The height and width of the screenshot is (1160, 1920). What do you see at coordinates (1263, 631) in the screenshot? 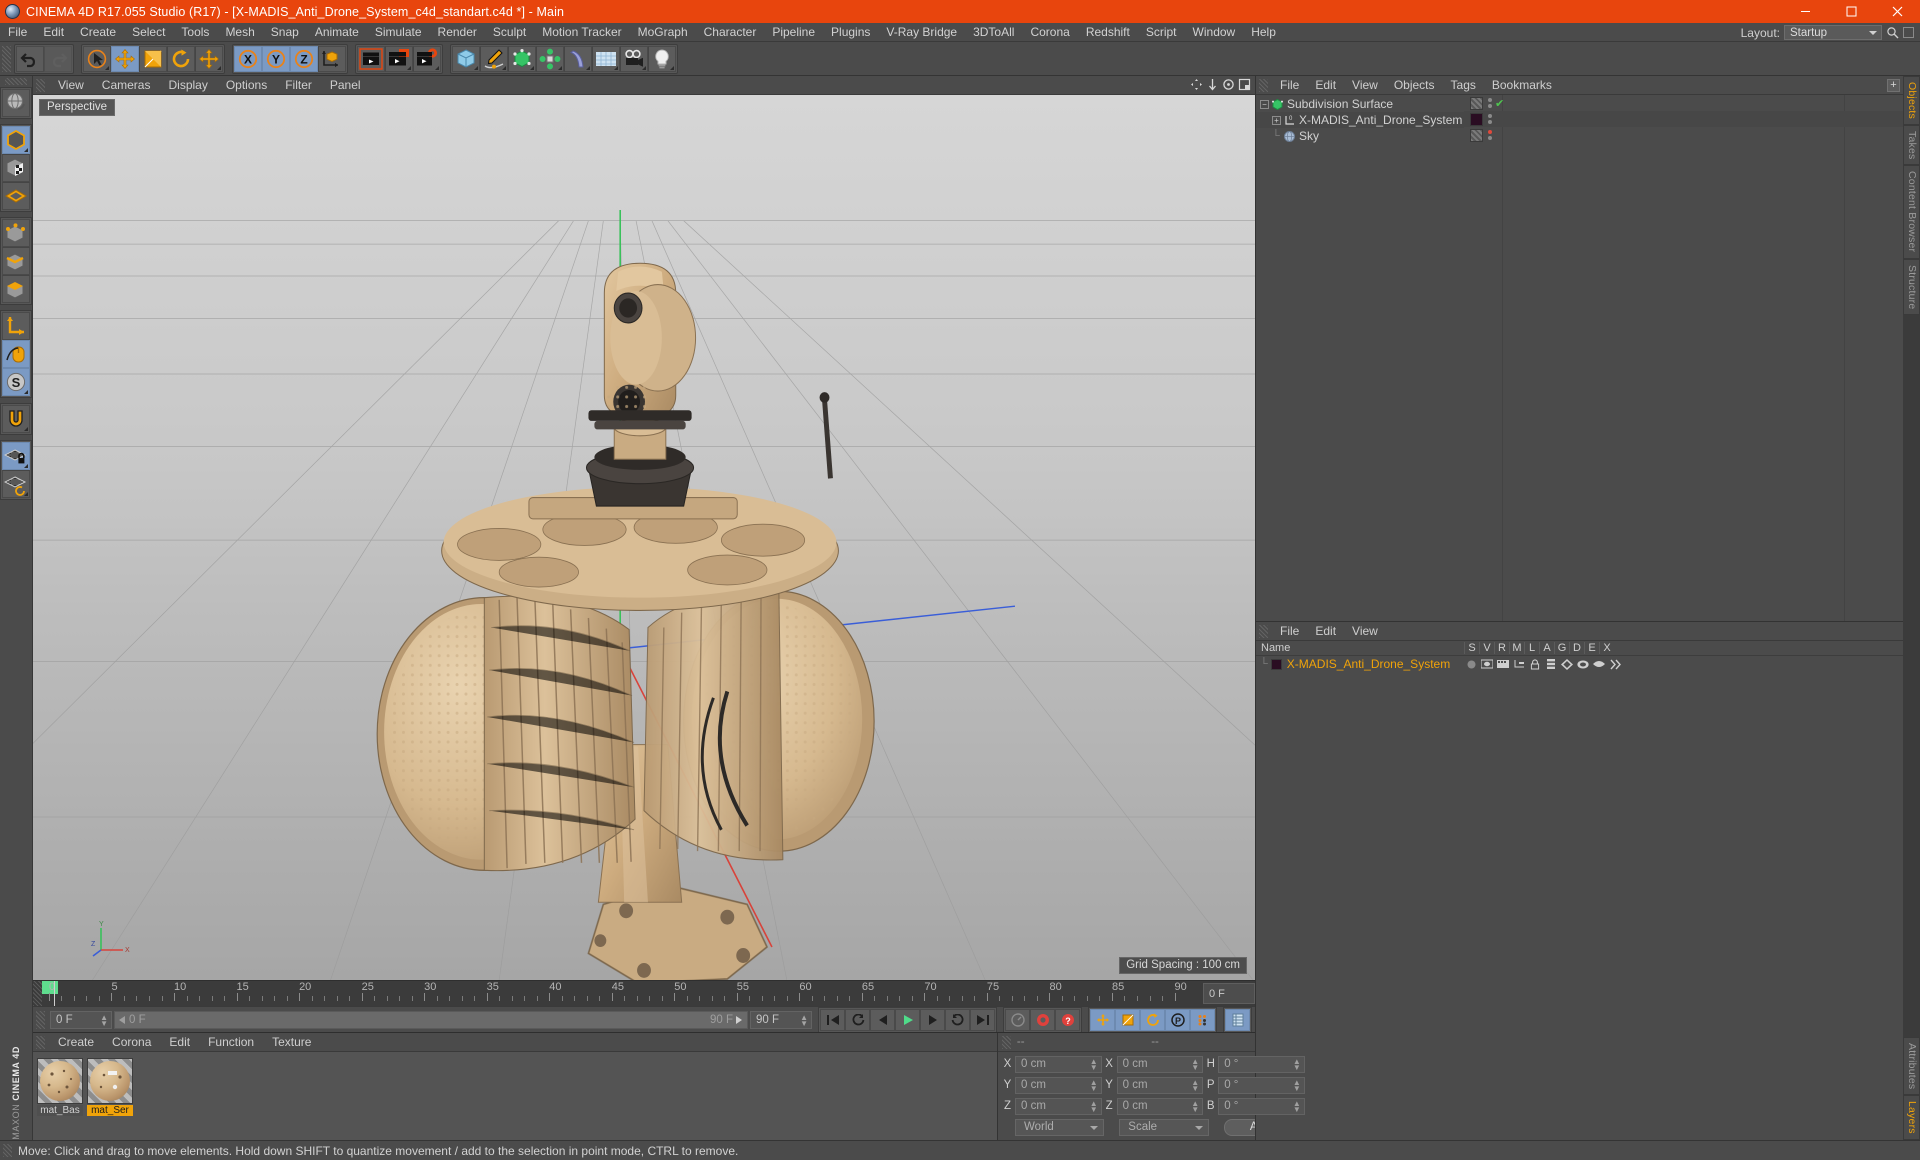
I see `layer-manager-grip` at bounding box center [1263, 631].